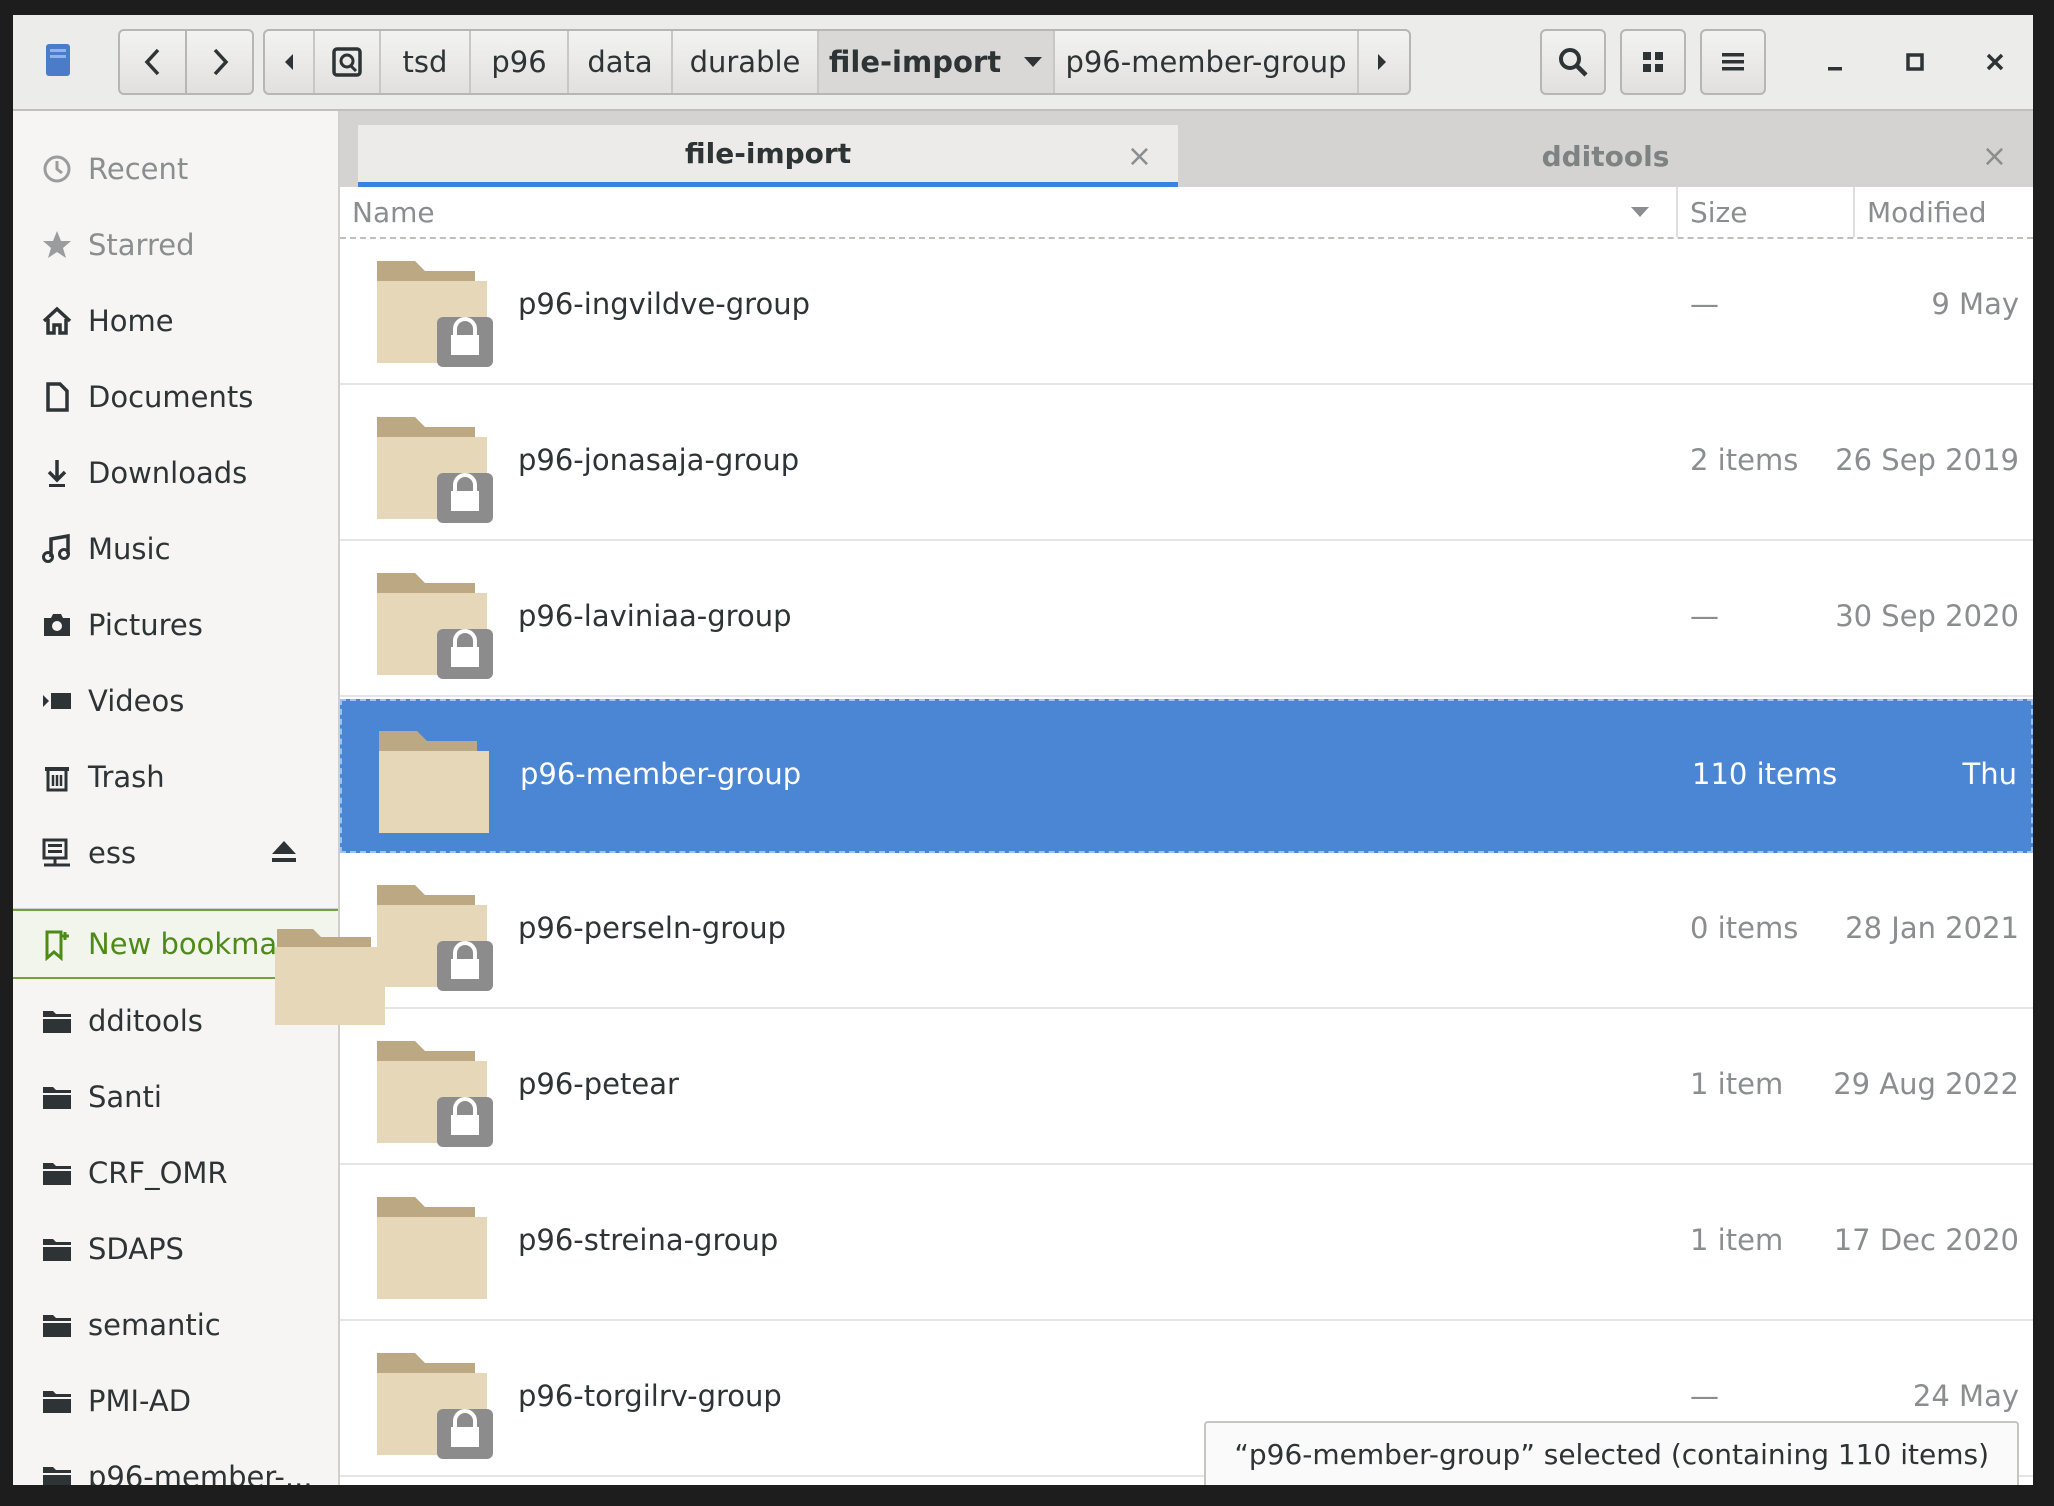  I want to click on triangle-left-icon, so click(289, 62).